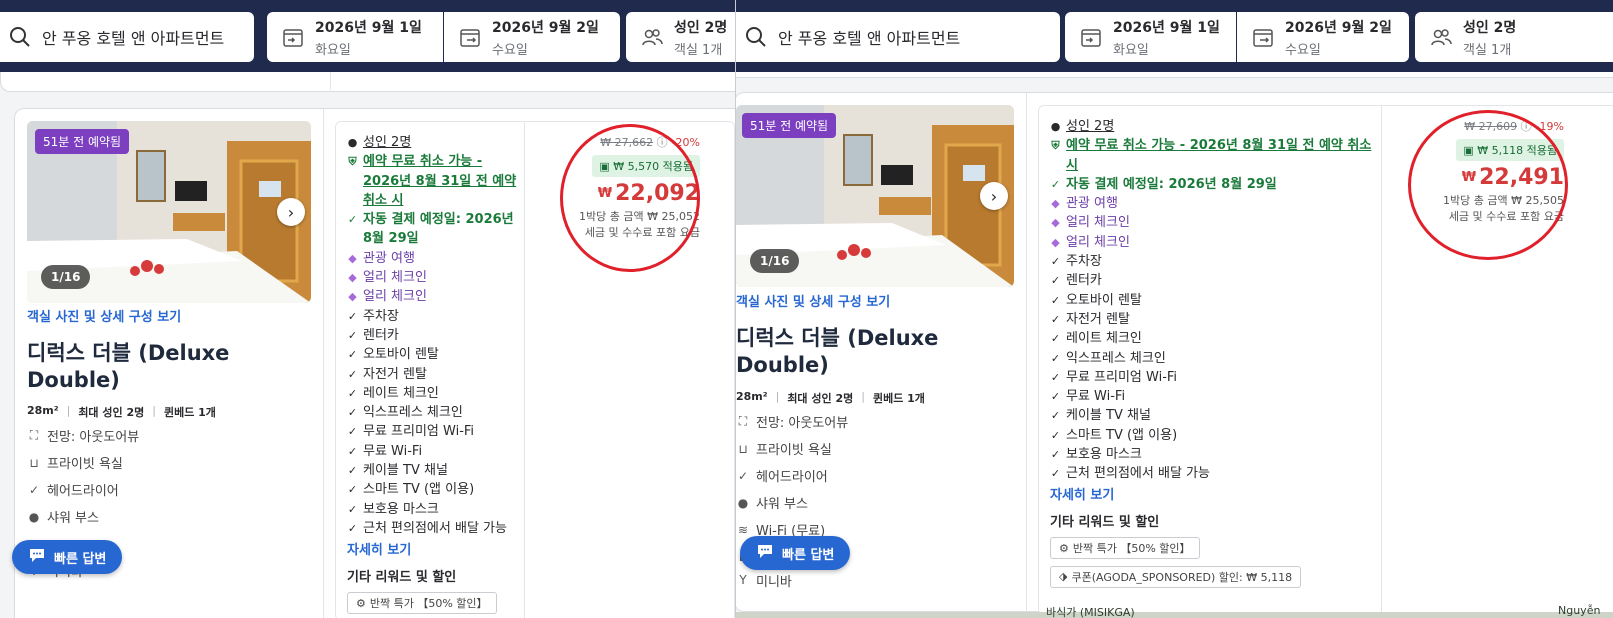 This screenshot has height=618, width=1613. What do you see at coordinates (792, 448) in the screenshot?
I see `feature-private-bath: ⊔ 프라이빗 욕실` at bounding box center [792, 448].